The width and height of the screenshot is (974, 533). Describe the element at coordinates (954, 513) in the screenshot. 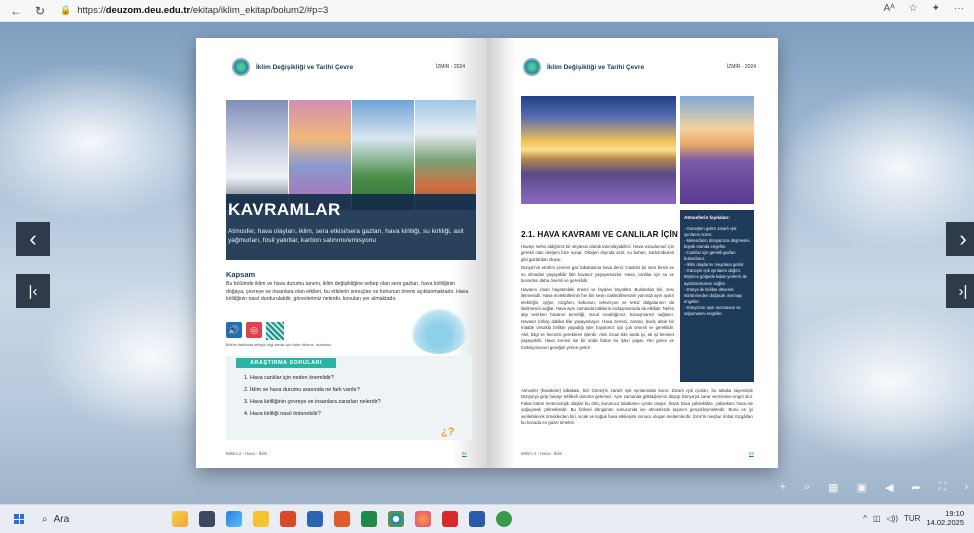

I see `clock-time: 19:10` at that location.